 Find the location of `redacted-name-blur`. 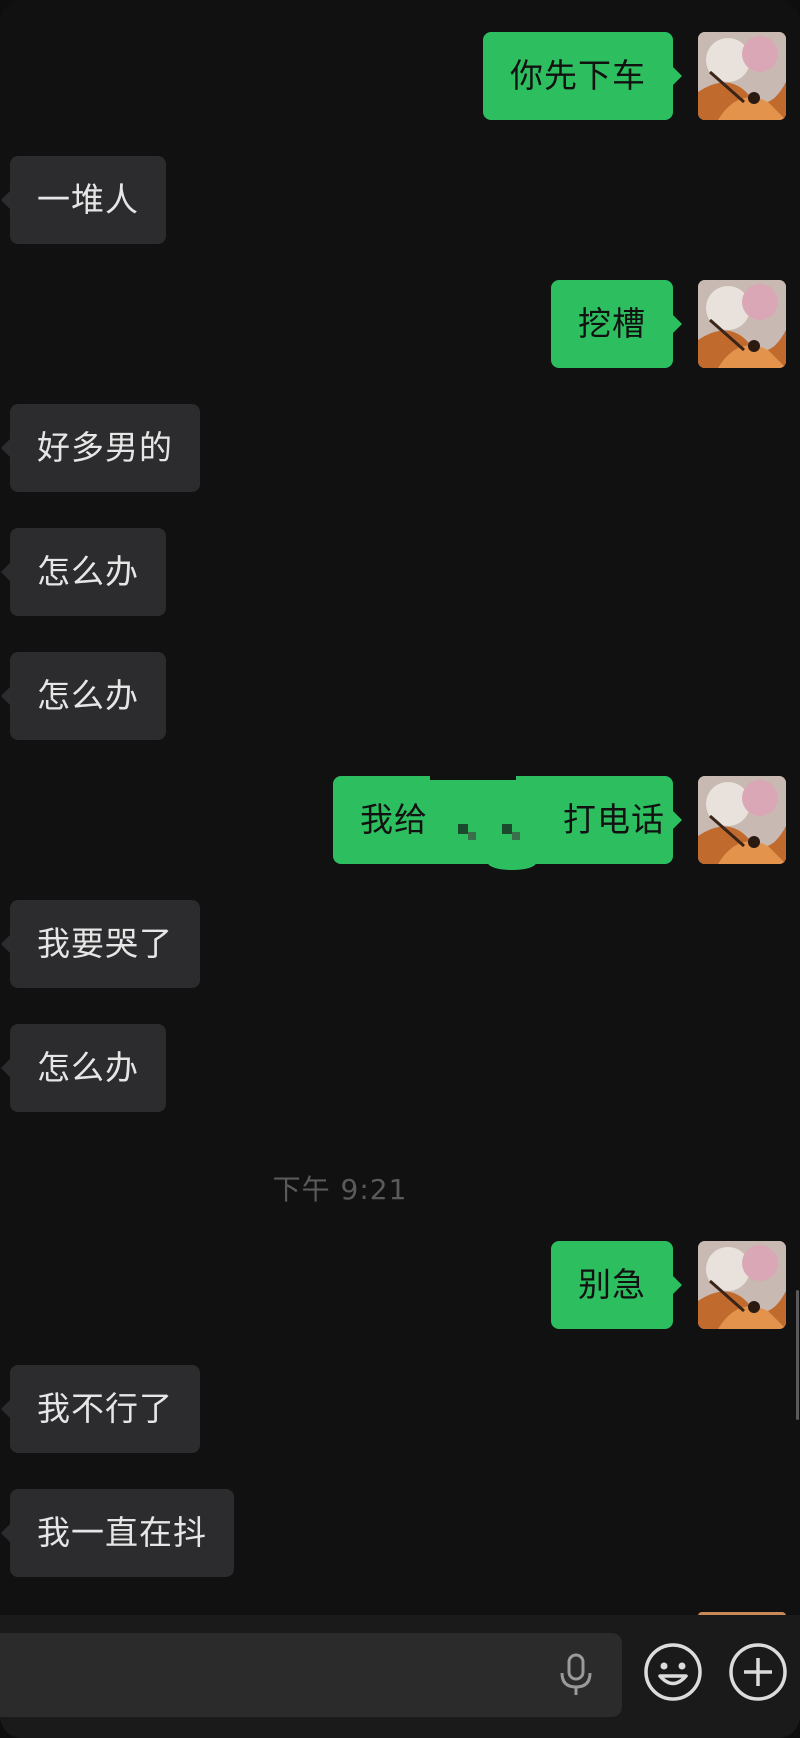

redacted-name-blur is located at coordinates (496, 822).